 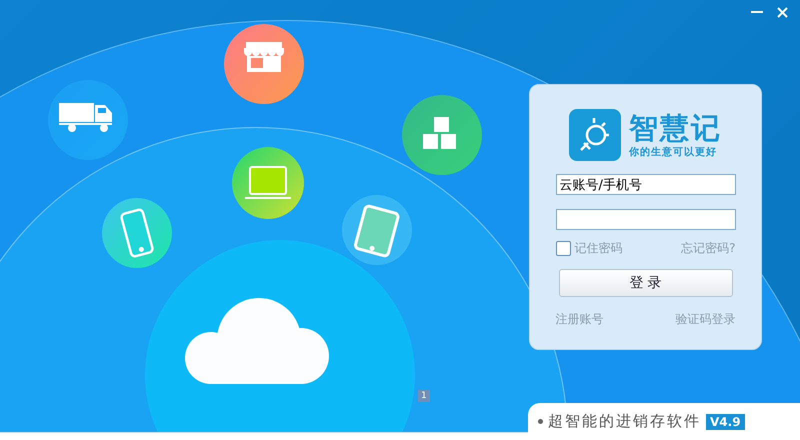 I want to click on code-login-link: 验证码登录, so click(x=706, y=319).